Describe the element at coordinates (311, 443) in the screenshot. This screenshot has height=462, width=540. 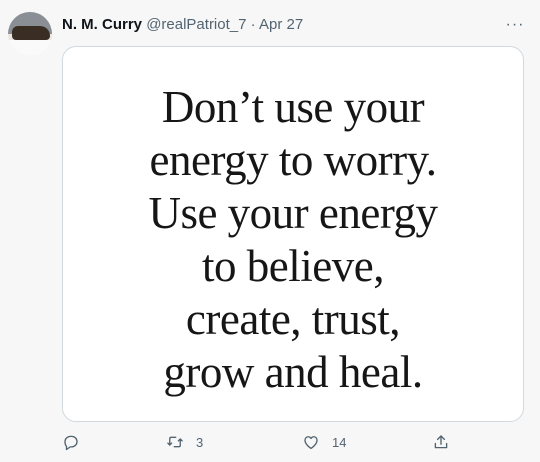
I see `heart-icon` at that location.